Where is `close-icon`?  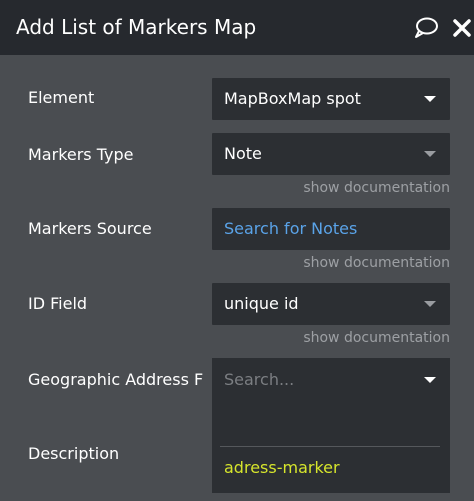 close-icon is located at coordinates (462, 28).